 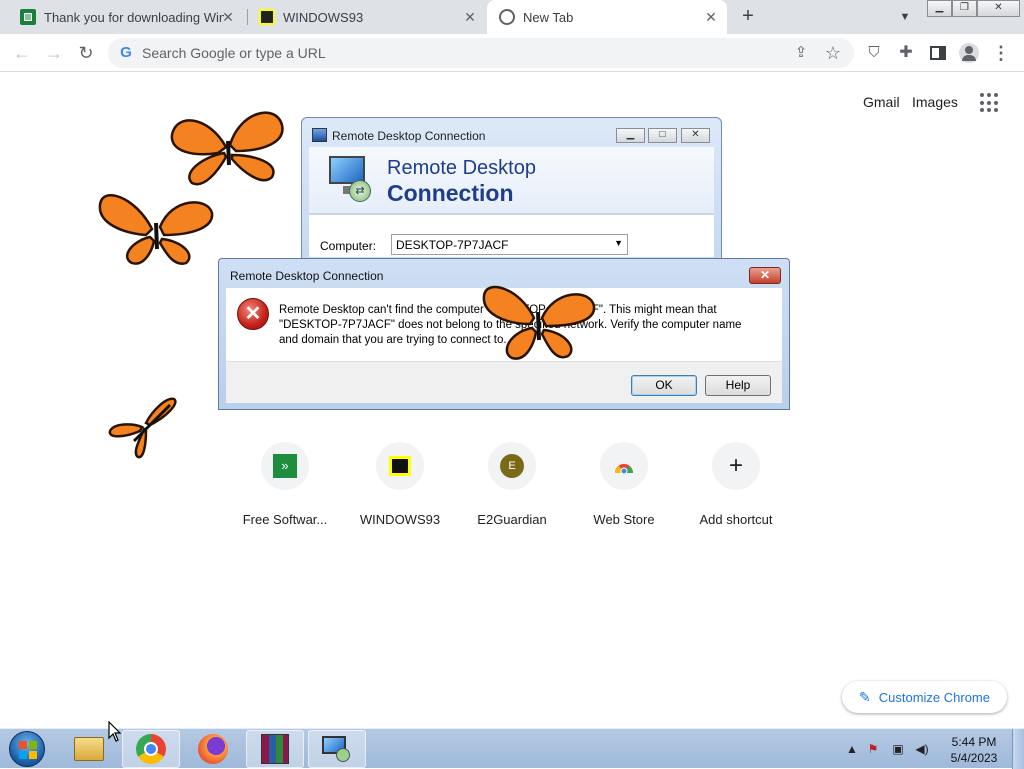 I want to click on rdp-close-button: ✕, so click(x=695, y=135).